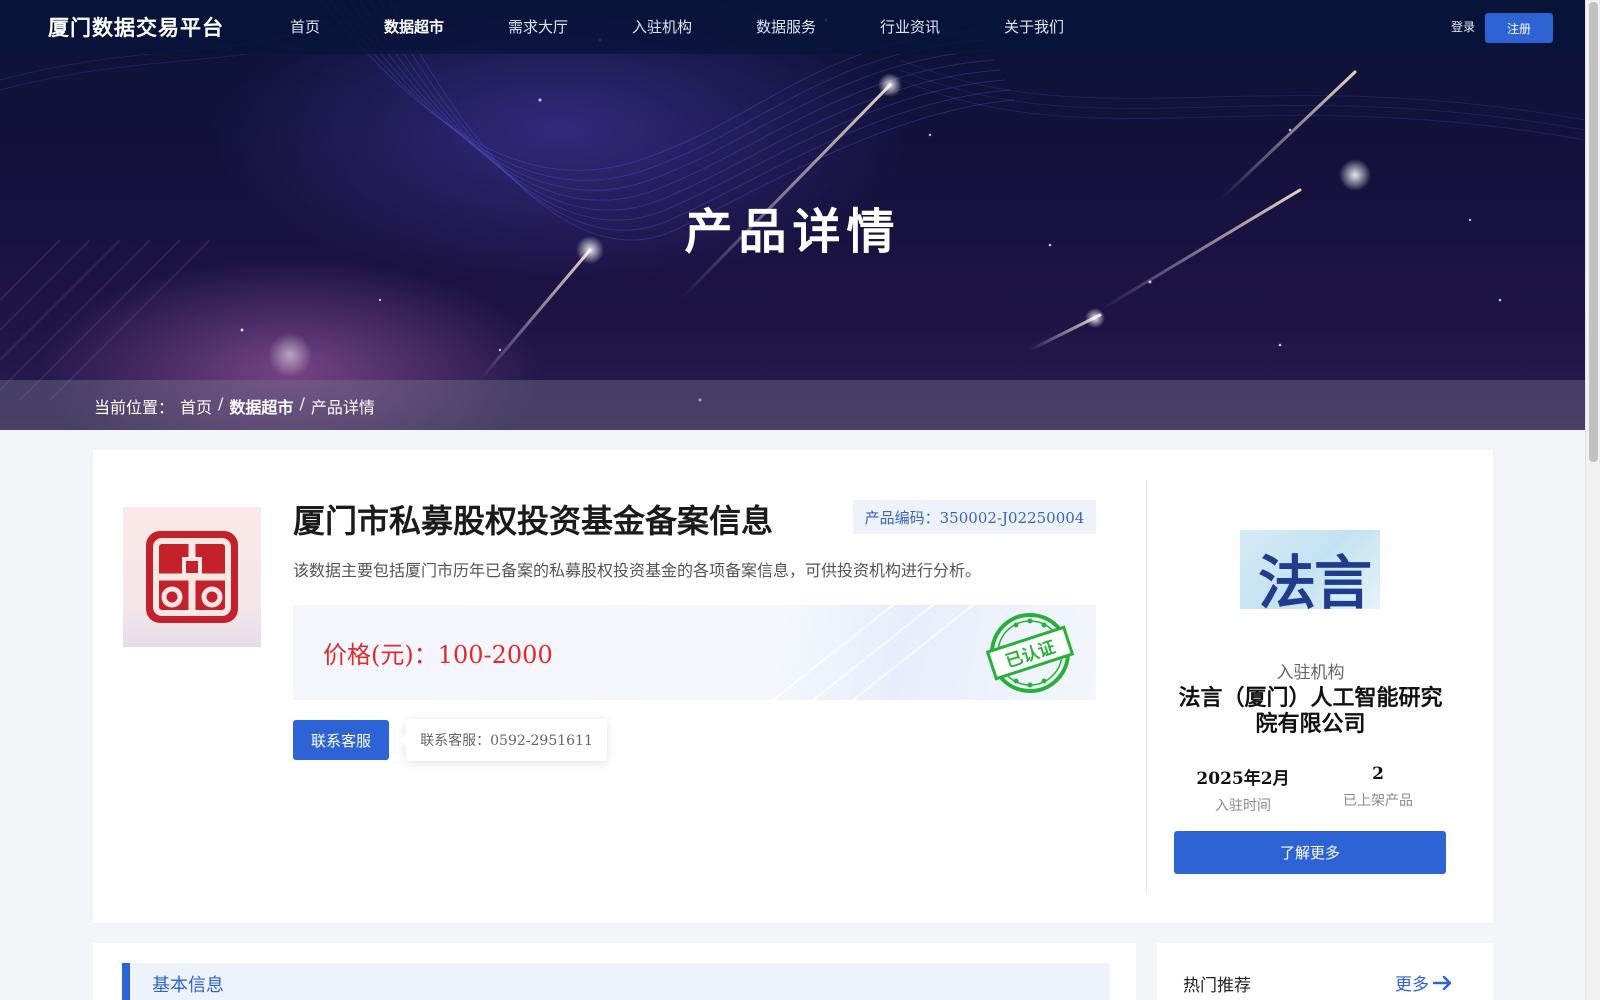  I want to click on breadcrumb-prefix: 当前位置：, so click(134, 407).